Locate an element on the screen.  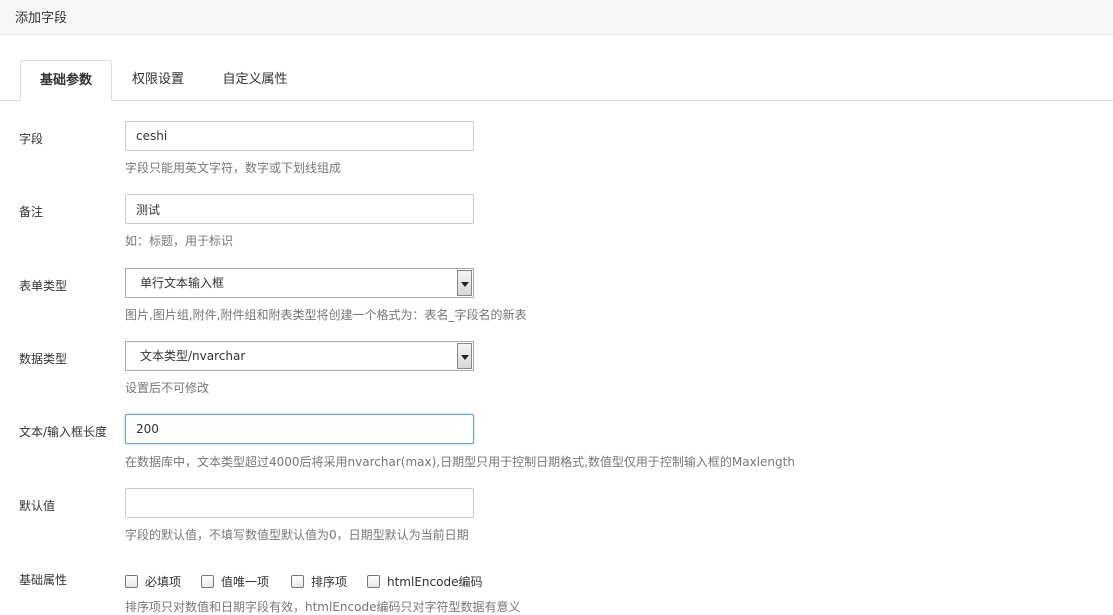
remark-hint: 如：标题，用于标识 is located at coordinates (179, 241).